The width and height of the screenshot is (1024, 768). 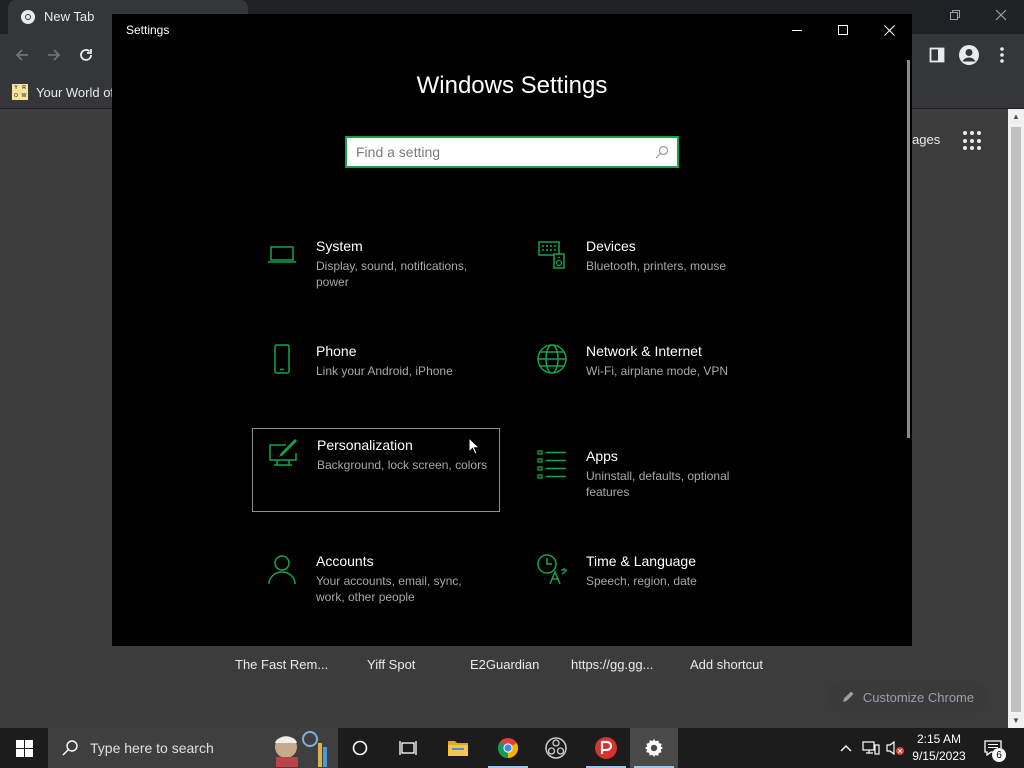 I want to click on category-time-language: Time & Language Speech, region, date, so click(x=646, y=587).